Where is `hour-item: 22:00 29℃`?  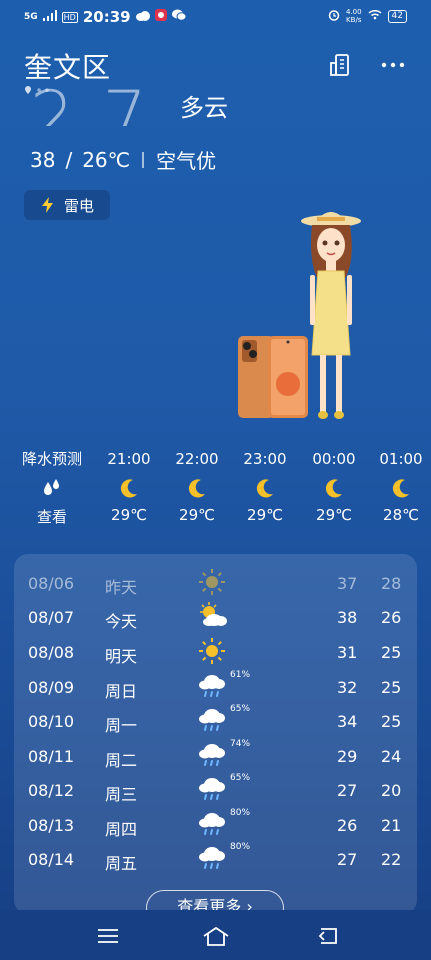 hour-item: 22:00 29℃ is located at coordinates (197, 486).